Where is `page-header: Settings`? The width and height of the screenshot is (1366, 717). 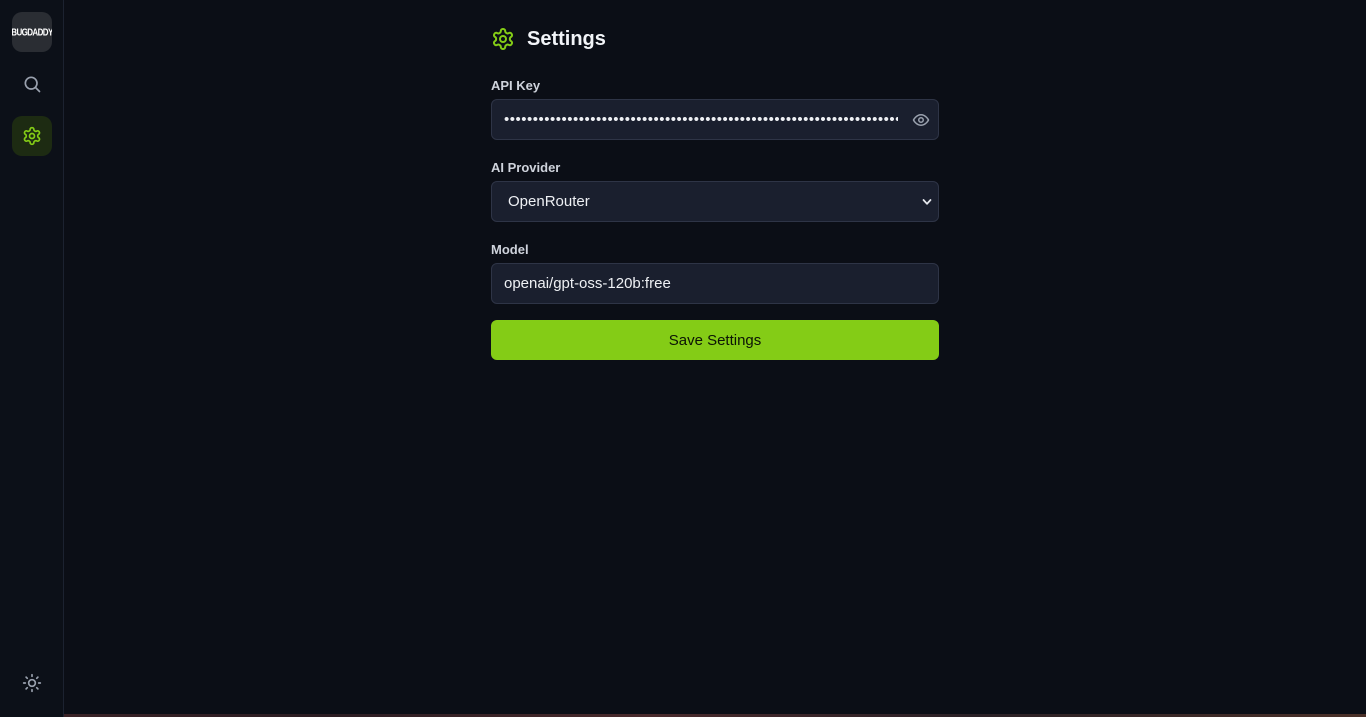
page-header: Settings is located at coordinates (715, 39).